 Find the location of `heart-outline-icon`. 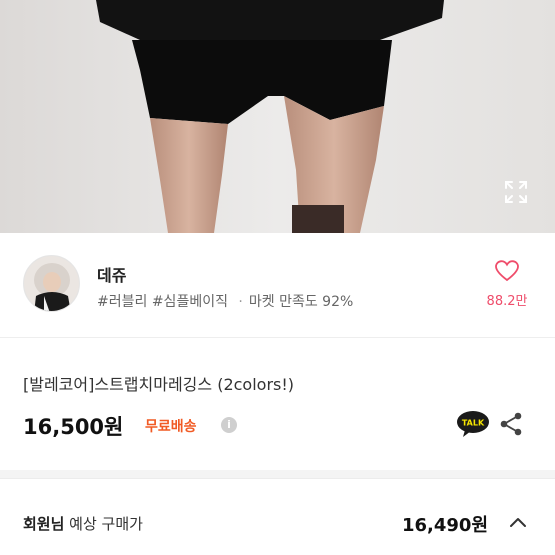

heart-outline-icon is located at coordinates (507, 271).